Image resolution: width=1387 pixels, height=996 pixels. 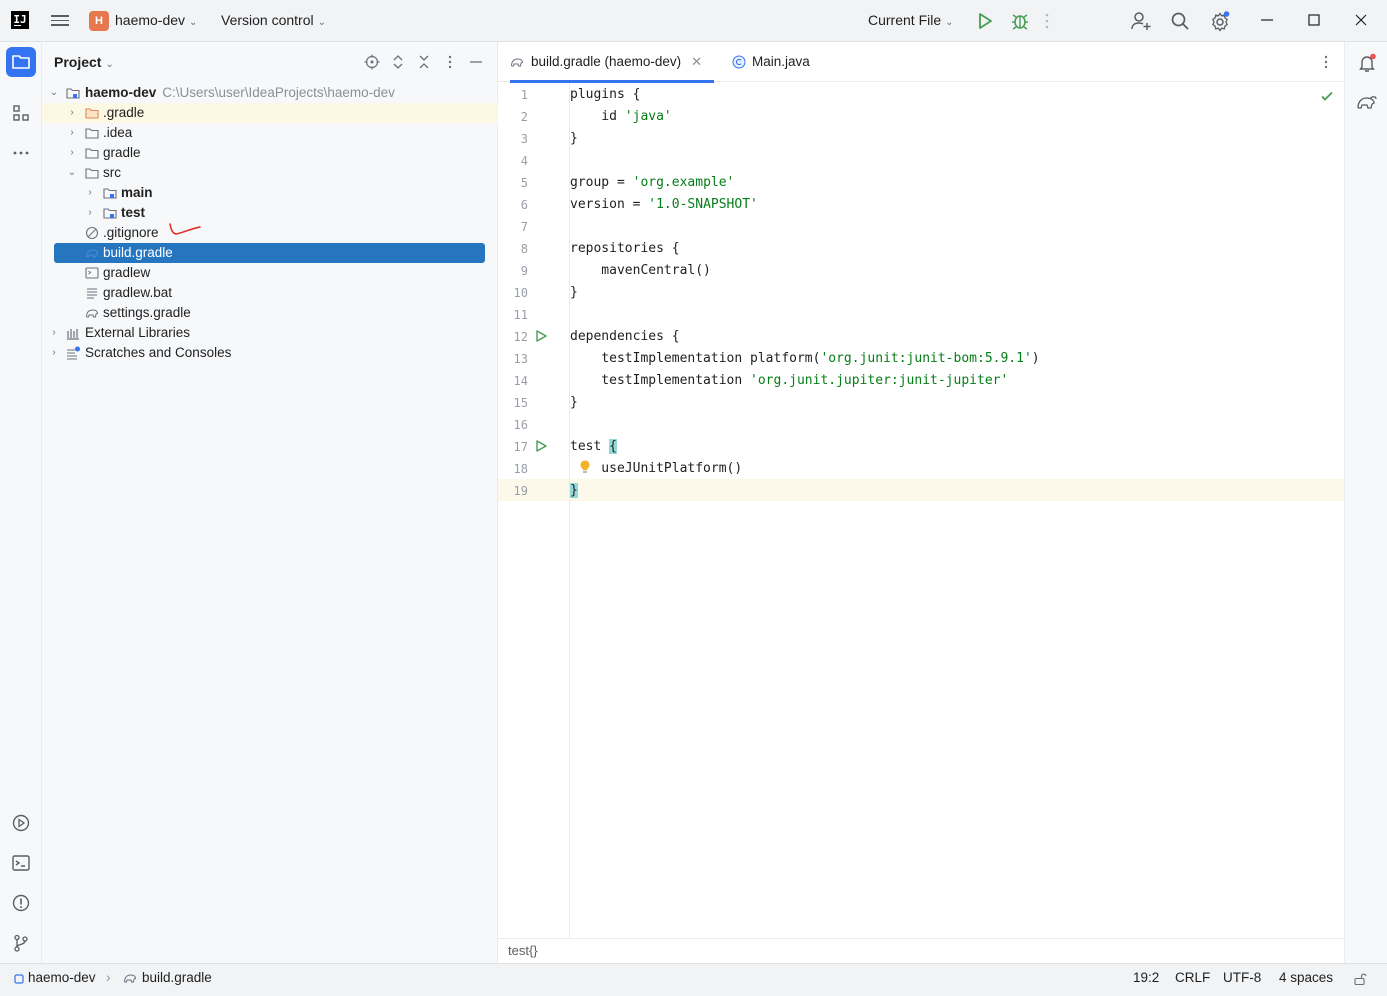 I want to click on tree-item-gradlew-bat: gradlew.bat, so click(x=270, y=293).